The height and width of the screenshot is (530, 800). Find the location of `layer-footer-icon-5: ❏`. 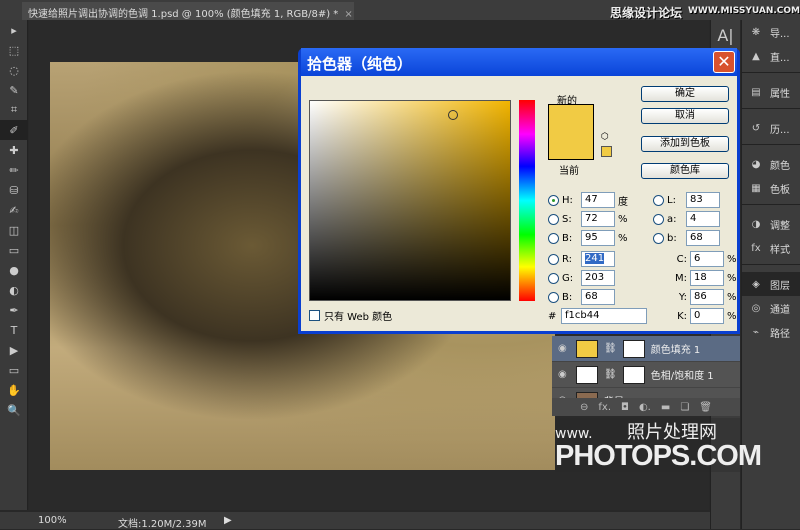

layer-footer-icon-5: ❏ is located at coordinates (684, 407).